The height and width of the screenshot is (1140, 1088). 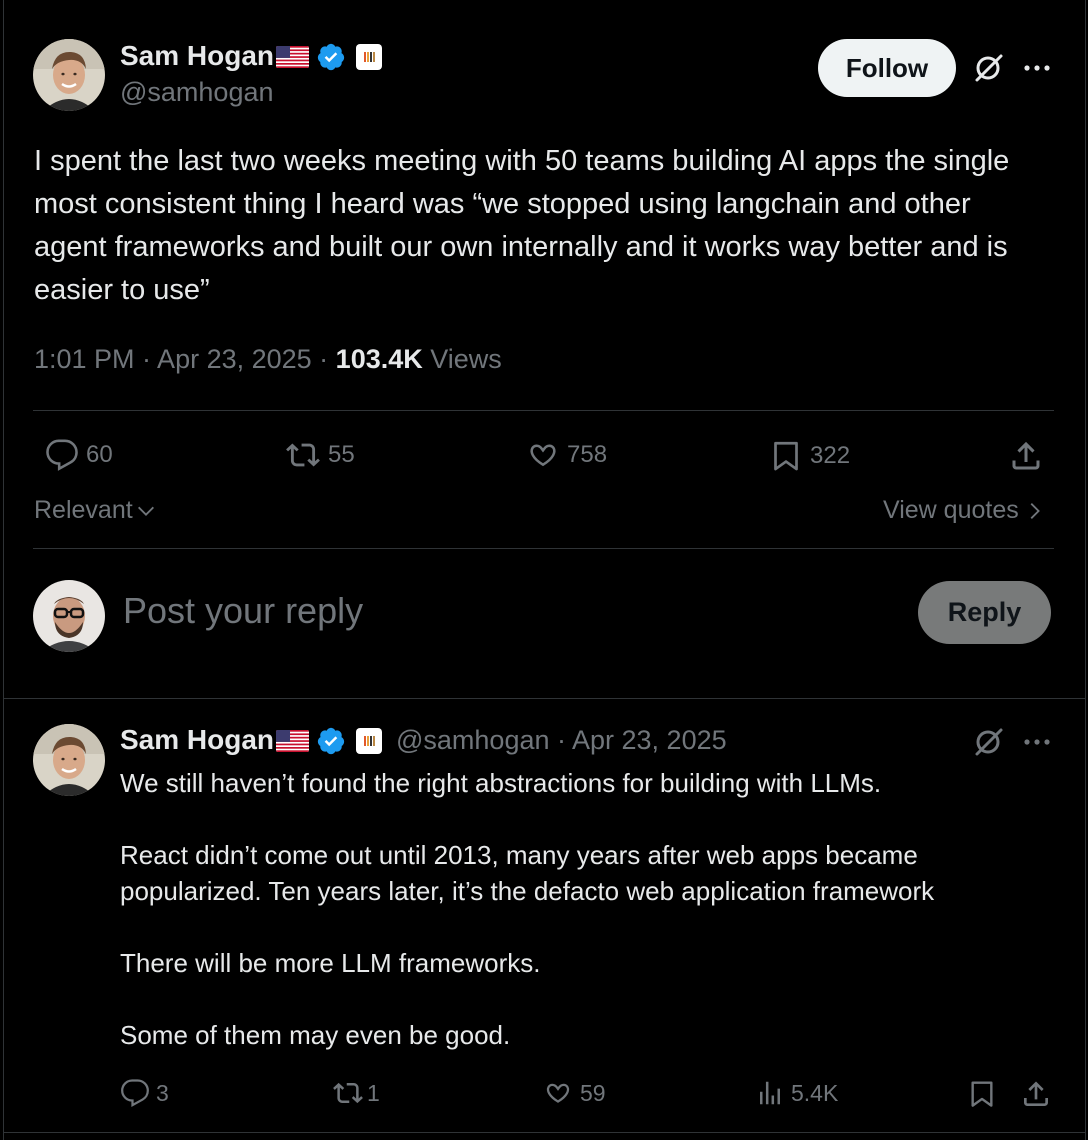 I want to click on views-count: 103.4K, so click(x=379, y=359).